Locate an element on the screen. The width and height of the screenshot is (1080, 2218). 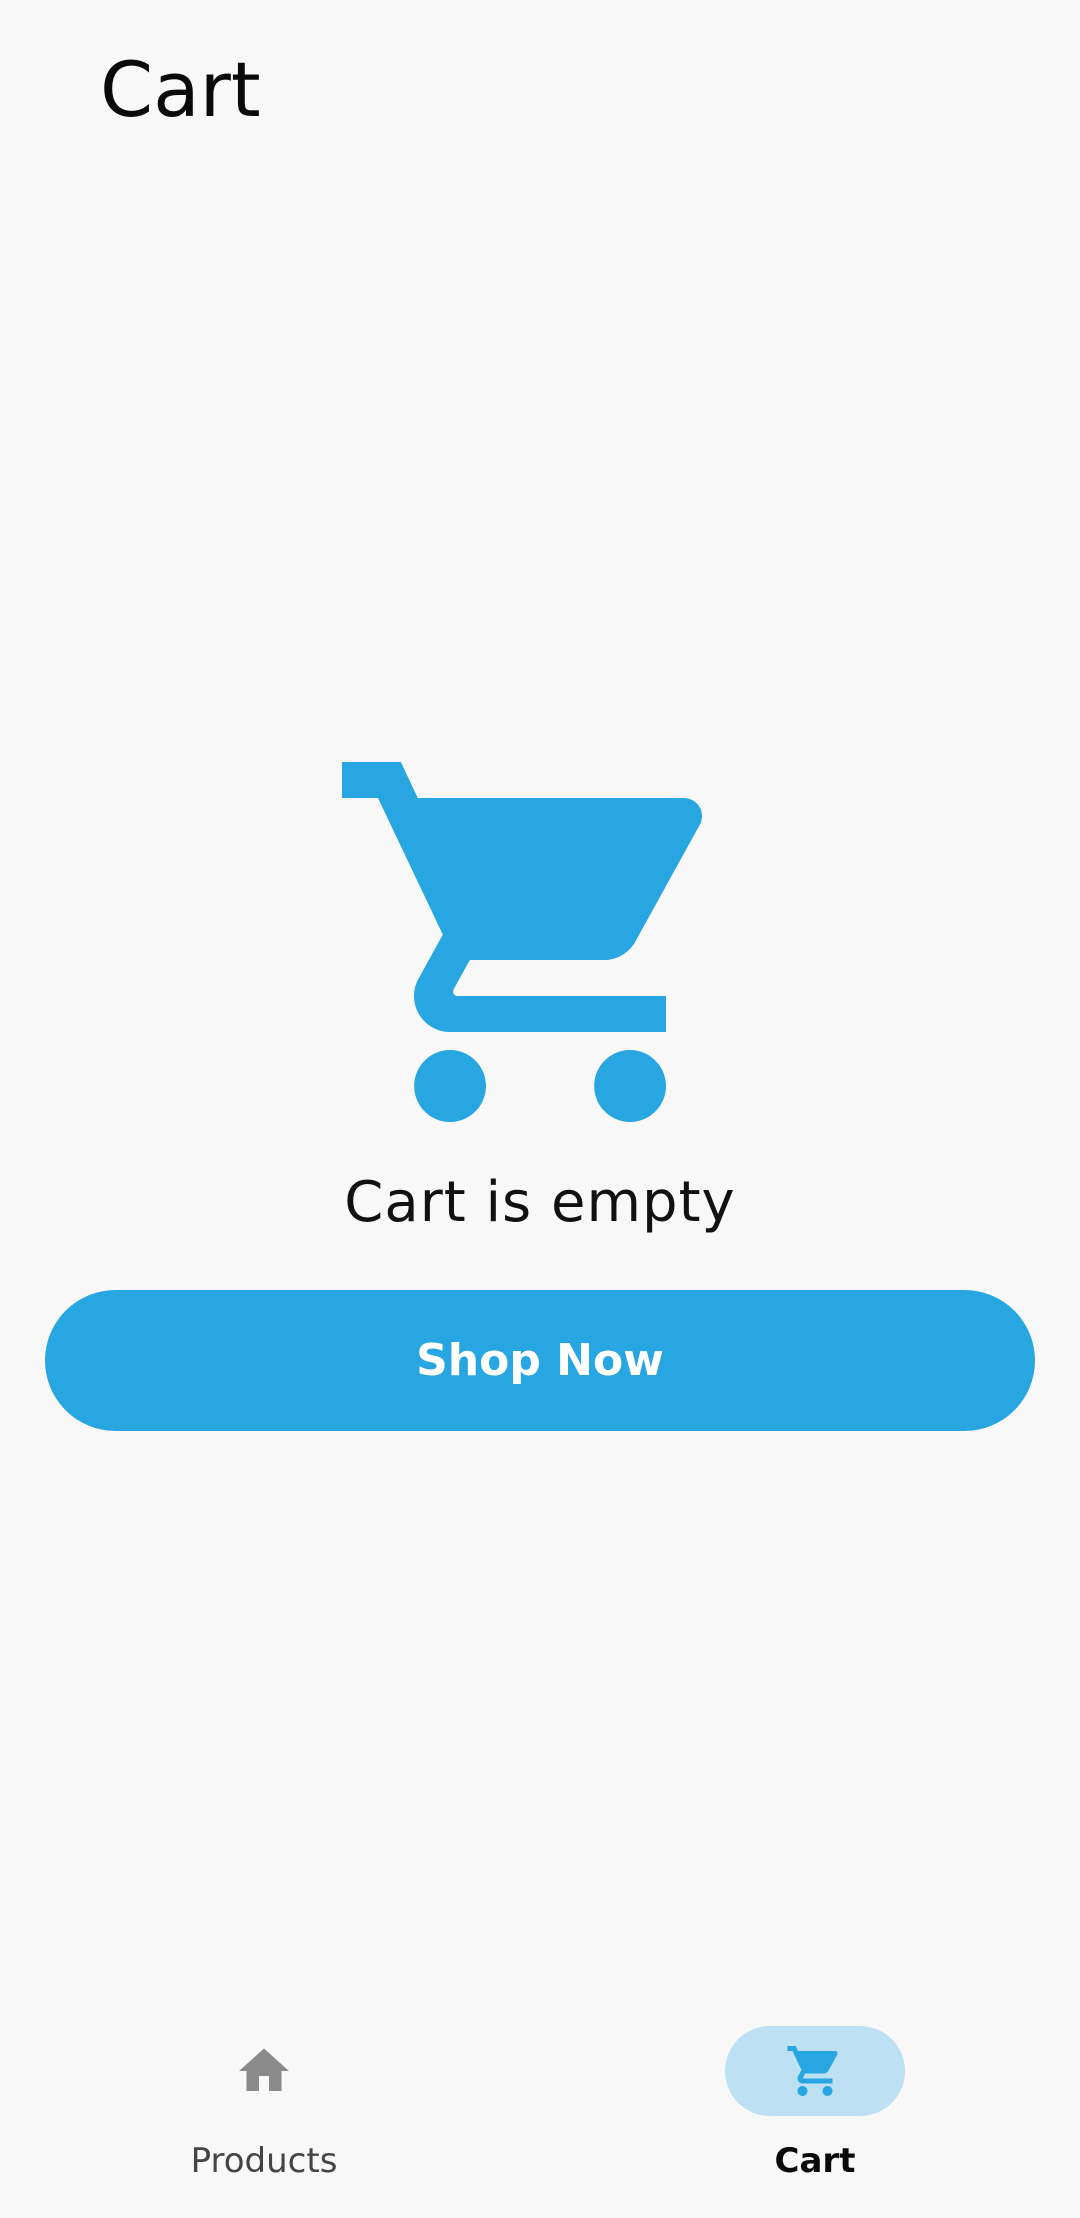
nav-item-cart: Cart is located at coordinates (815, 2106).